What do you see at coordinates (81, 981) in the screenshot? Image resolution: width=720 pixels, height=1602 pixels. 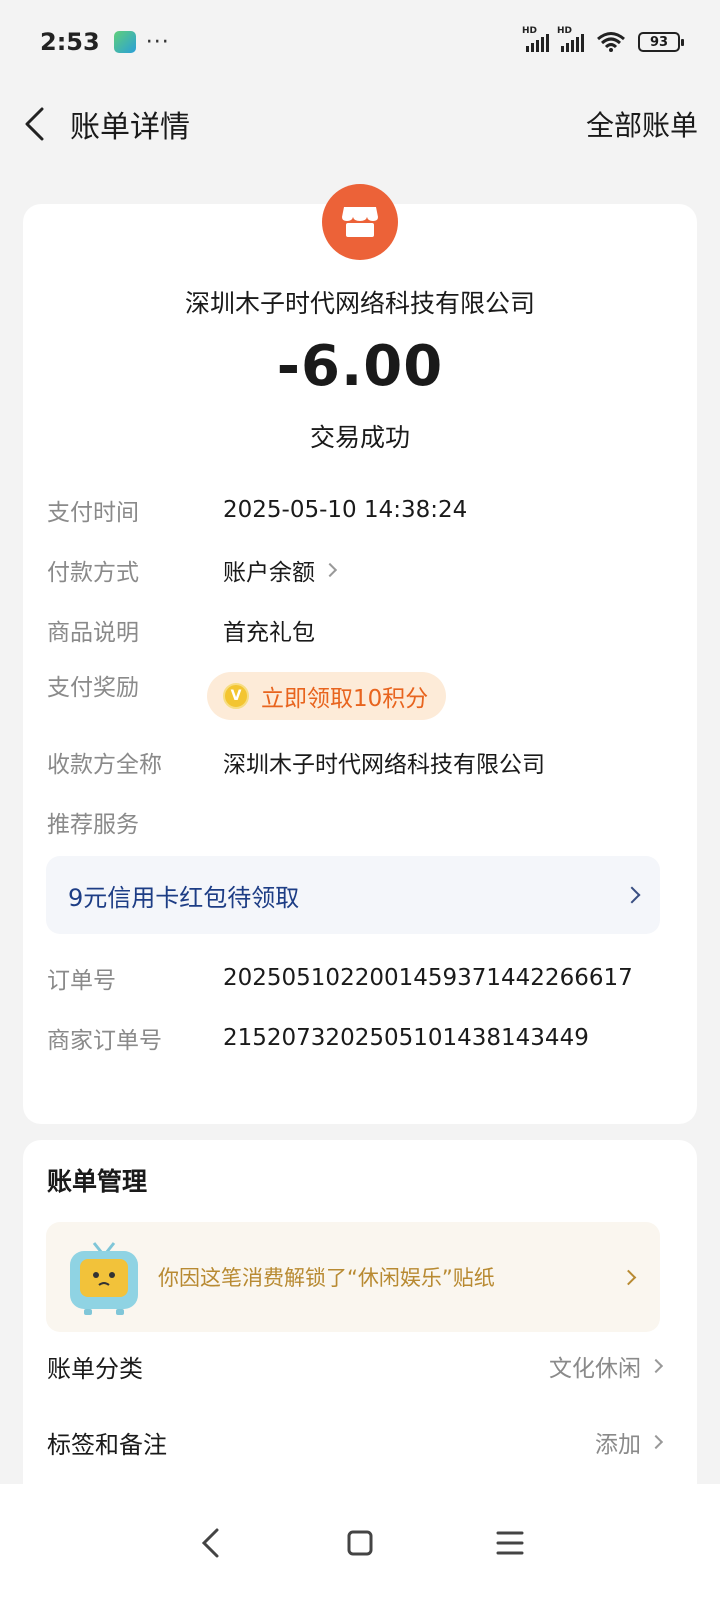 I see `order-number-label: 订单号` at bounding box center [81, 981].